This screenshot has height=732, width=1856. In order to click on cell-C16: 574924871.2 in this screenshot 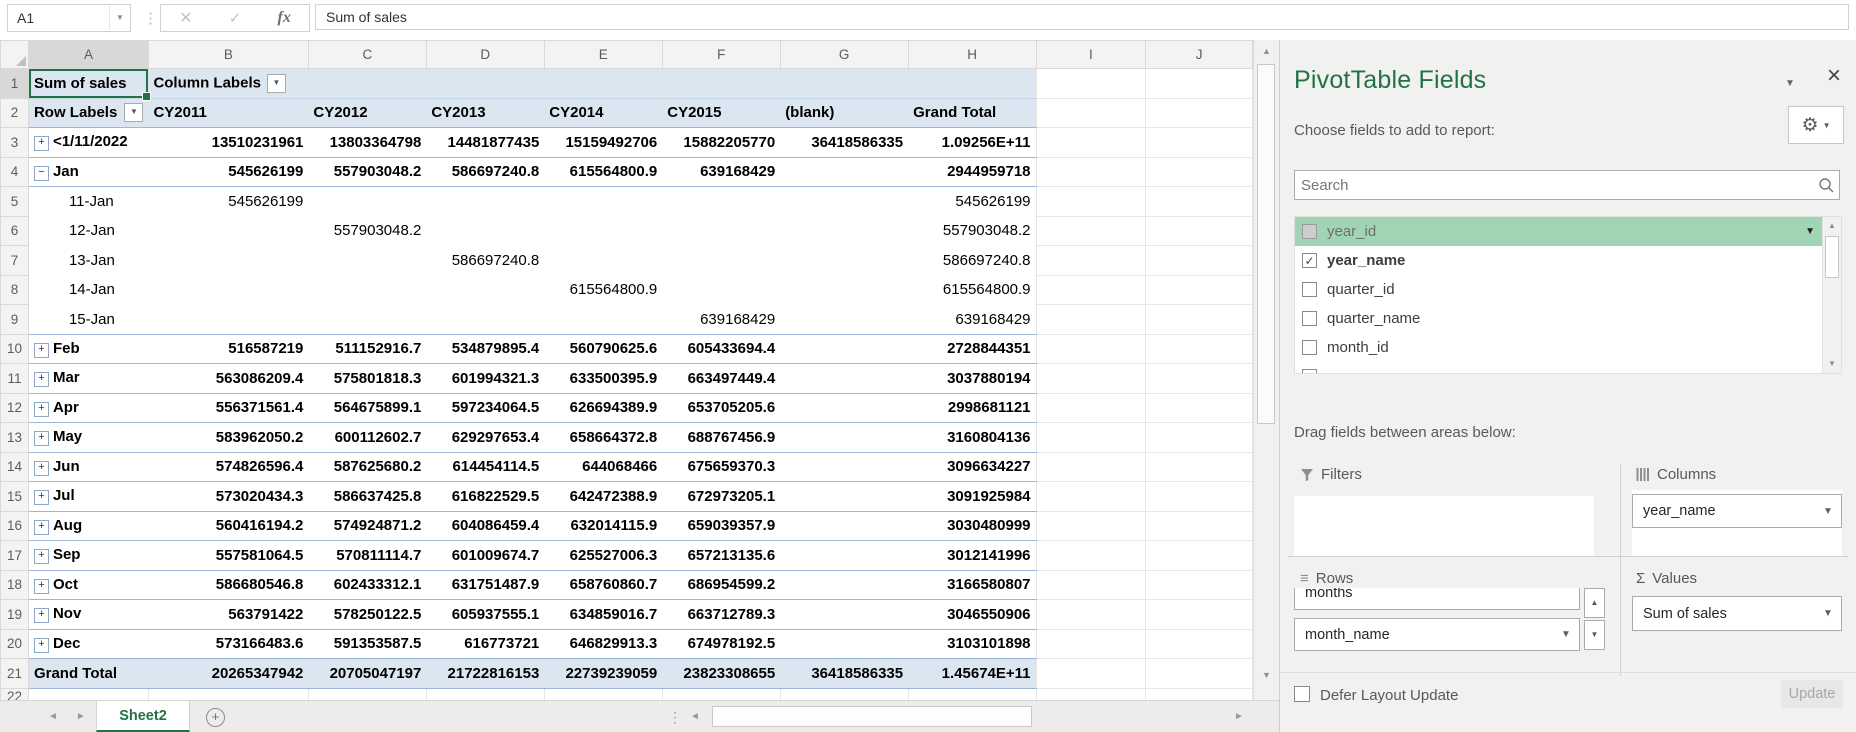, I will do `click(367, 526)`.